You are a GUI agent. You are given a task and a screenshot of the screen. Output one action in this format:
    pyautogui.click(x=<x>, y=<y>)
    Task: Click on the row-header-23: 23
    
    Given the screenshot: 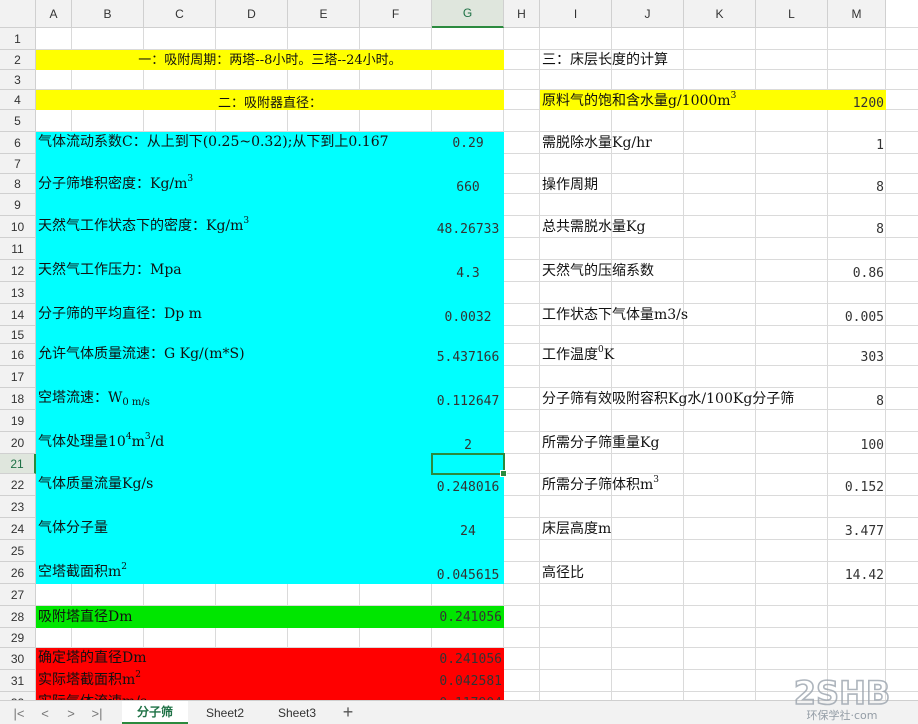 What is the action you would take?
    pyautogui.click(x=18, y=507)
    